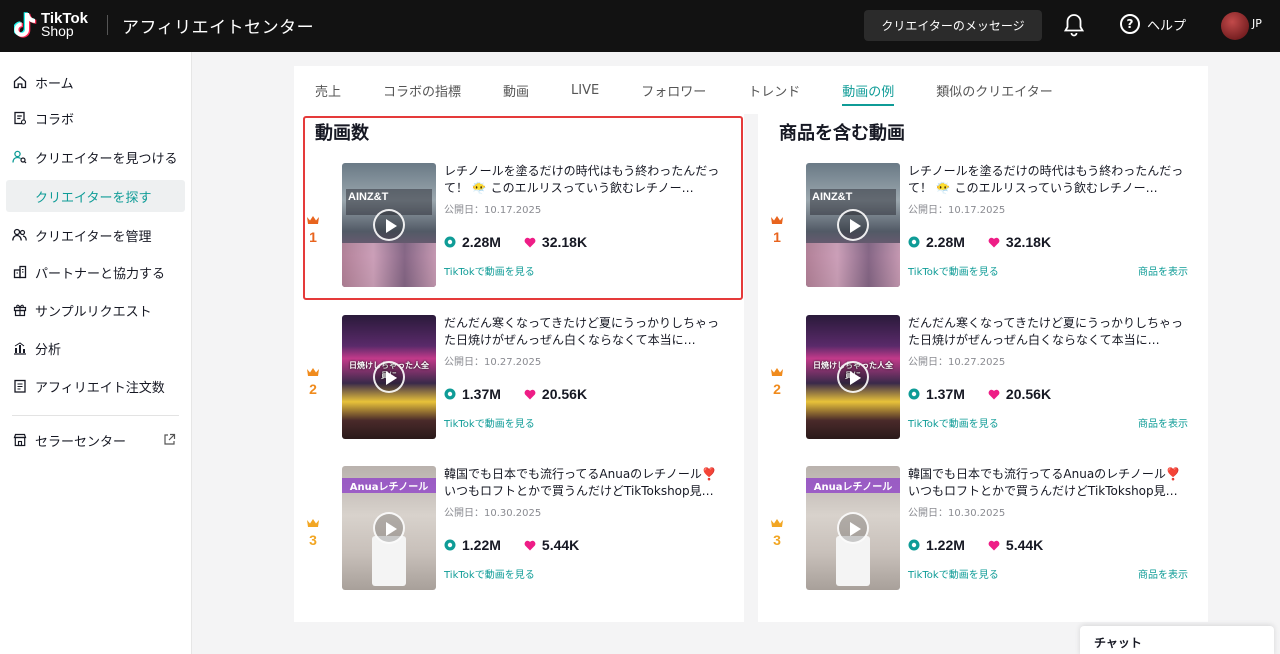 Image resolution: width=1280 pixels, height=654 pixels. I want to click on tab-live: LIVE, so click(585, 90).